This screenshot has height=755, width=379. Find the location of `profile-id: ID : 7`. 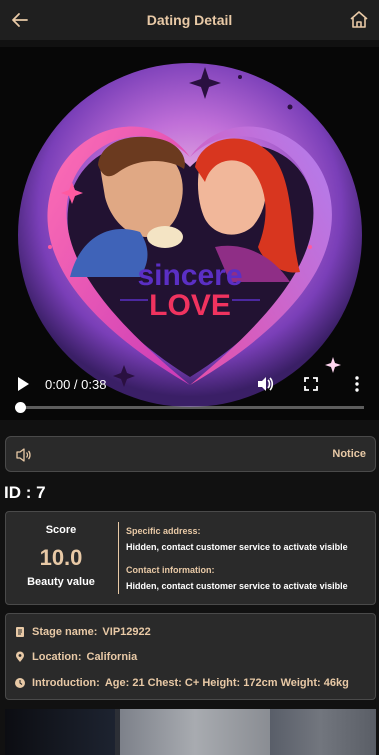

profile-id: ID : 7 is located at coordinates (25, 492).